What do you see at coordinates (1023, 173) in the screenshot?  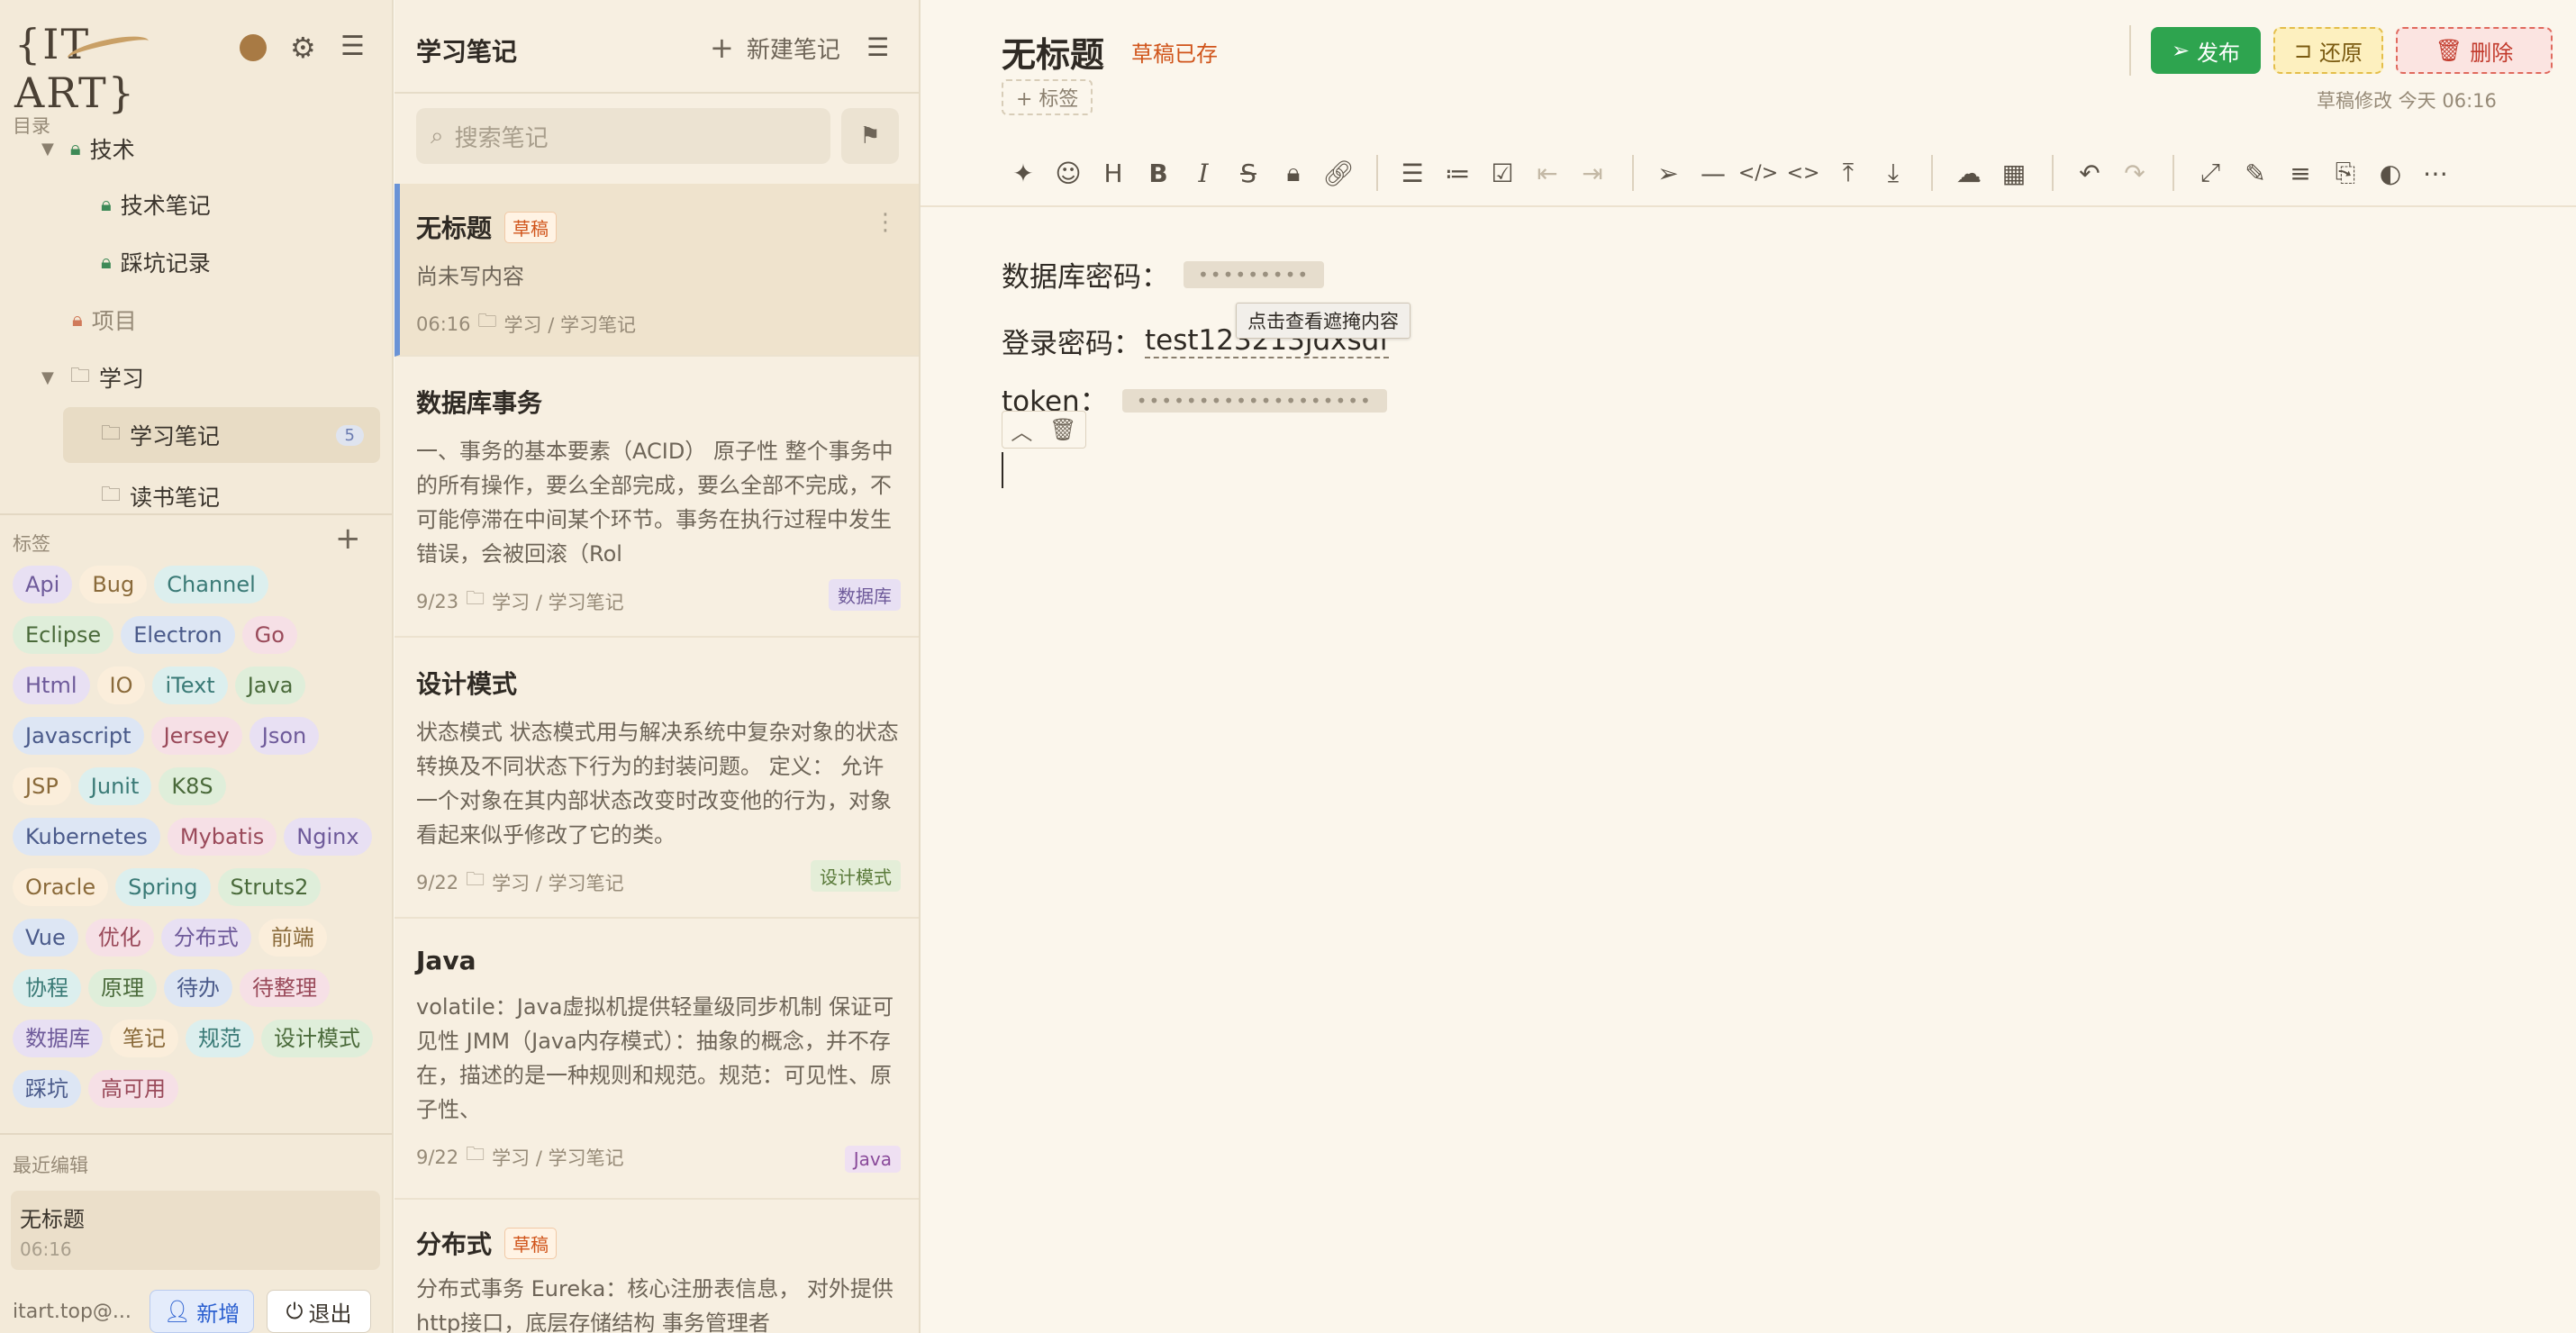 I see `ai-sparkle-icon: ✦` at bounding box center [1023, 173].